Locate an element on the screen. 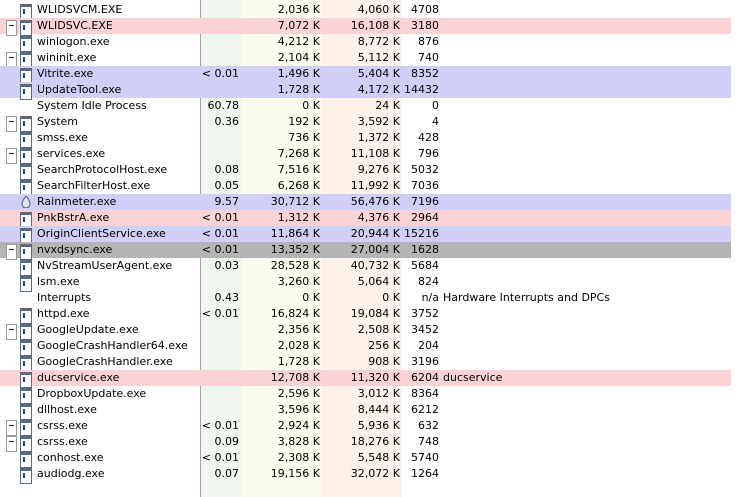 The width and height of the screenshot is (745, 497). process-row: conhost.exe < 0.01 2,308 K 5,548 K 5740 is located at coordinates (365, 459).